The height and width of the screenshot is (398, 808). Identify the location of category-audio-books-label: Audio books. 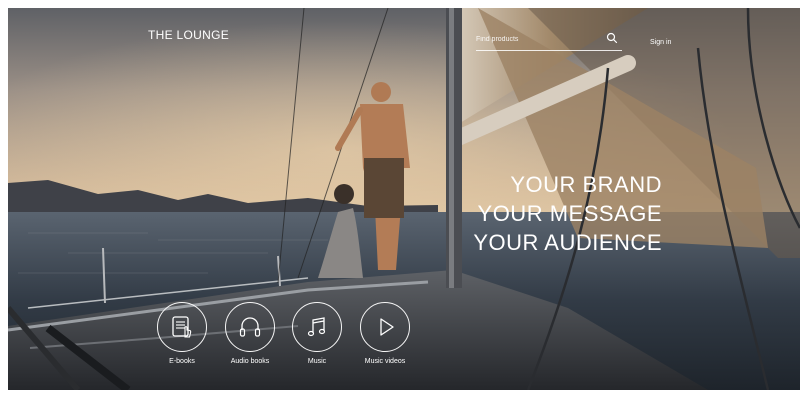
(250, 361).